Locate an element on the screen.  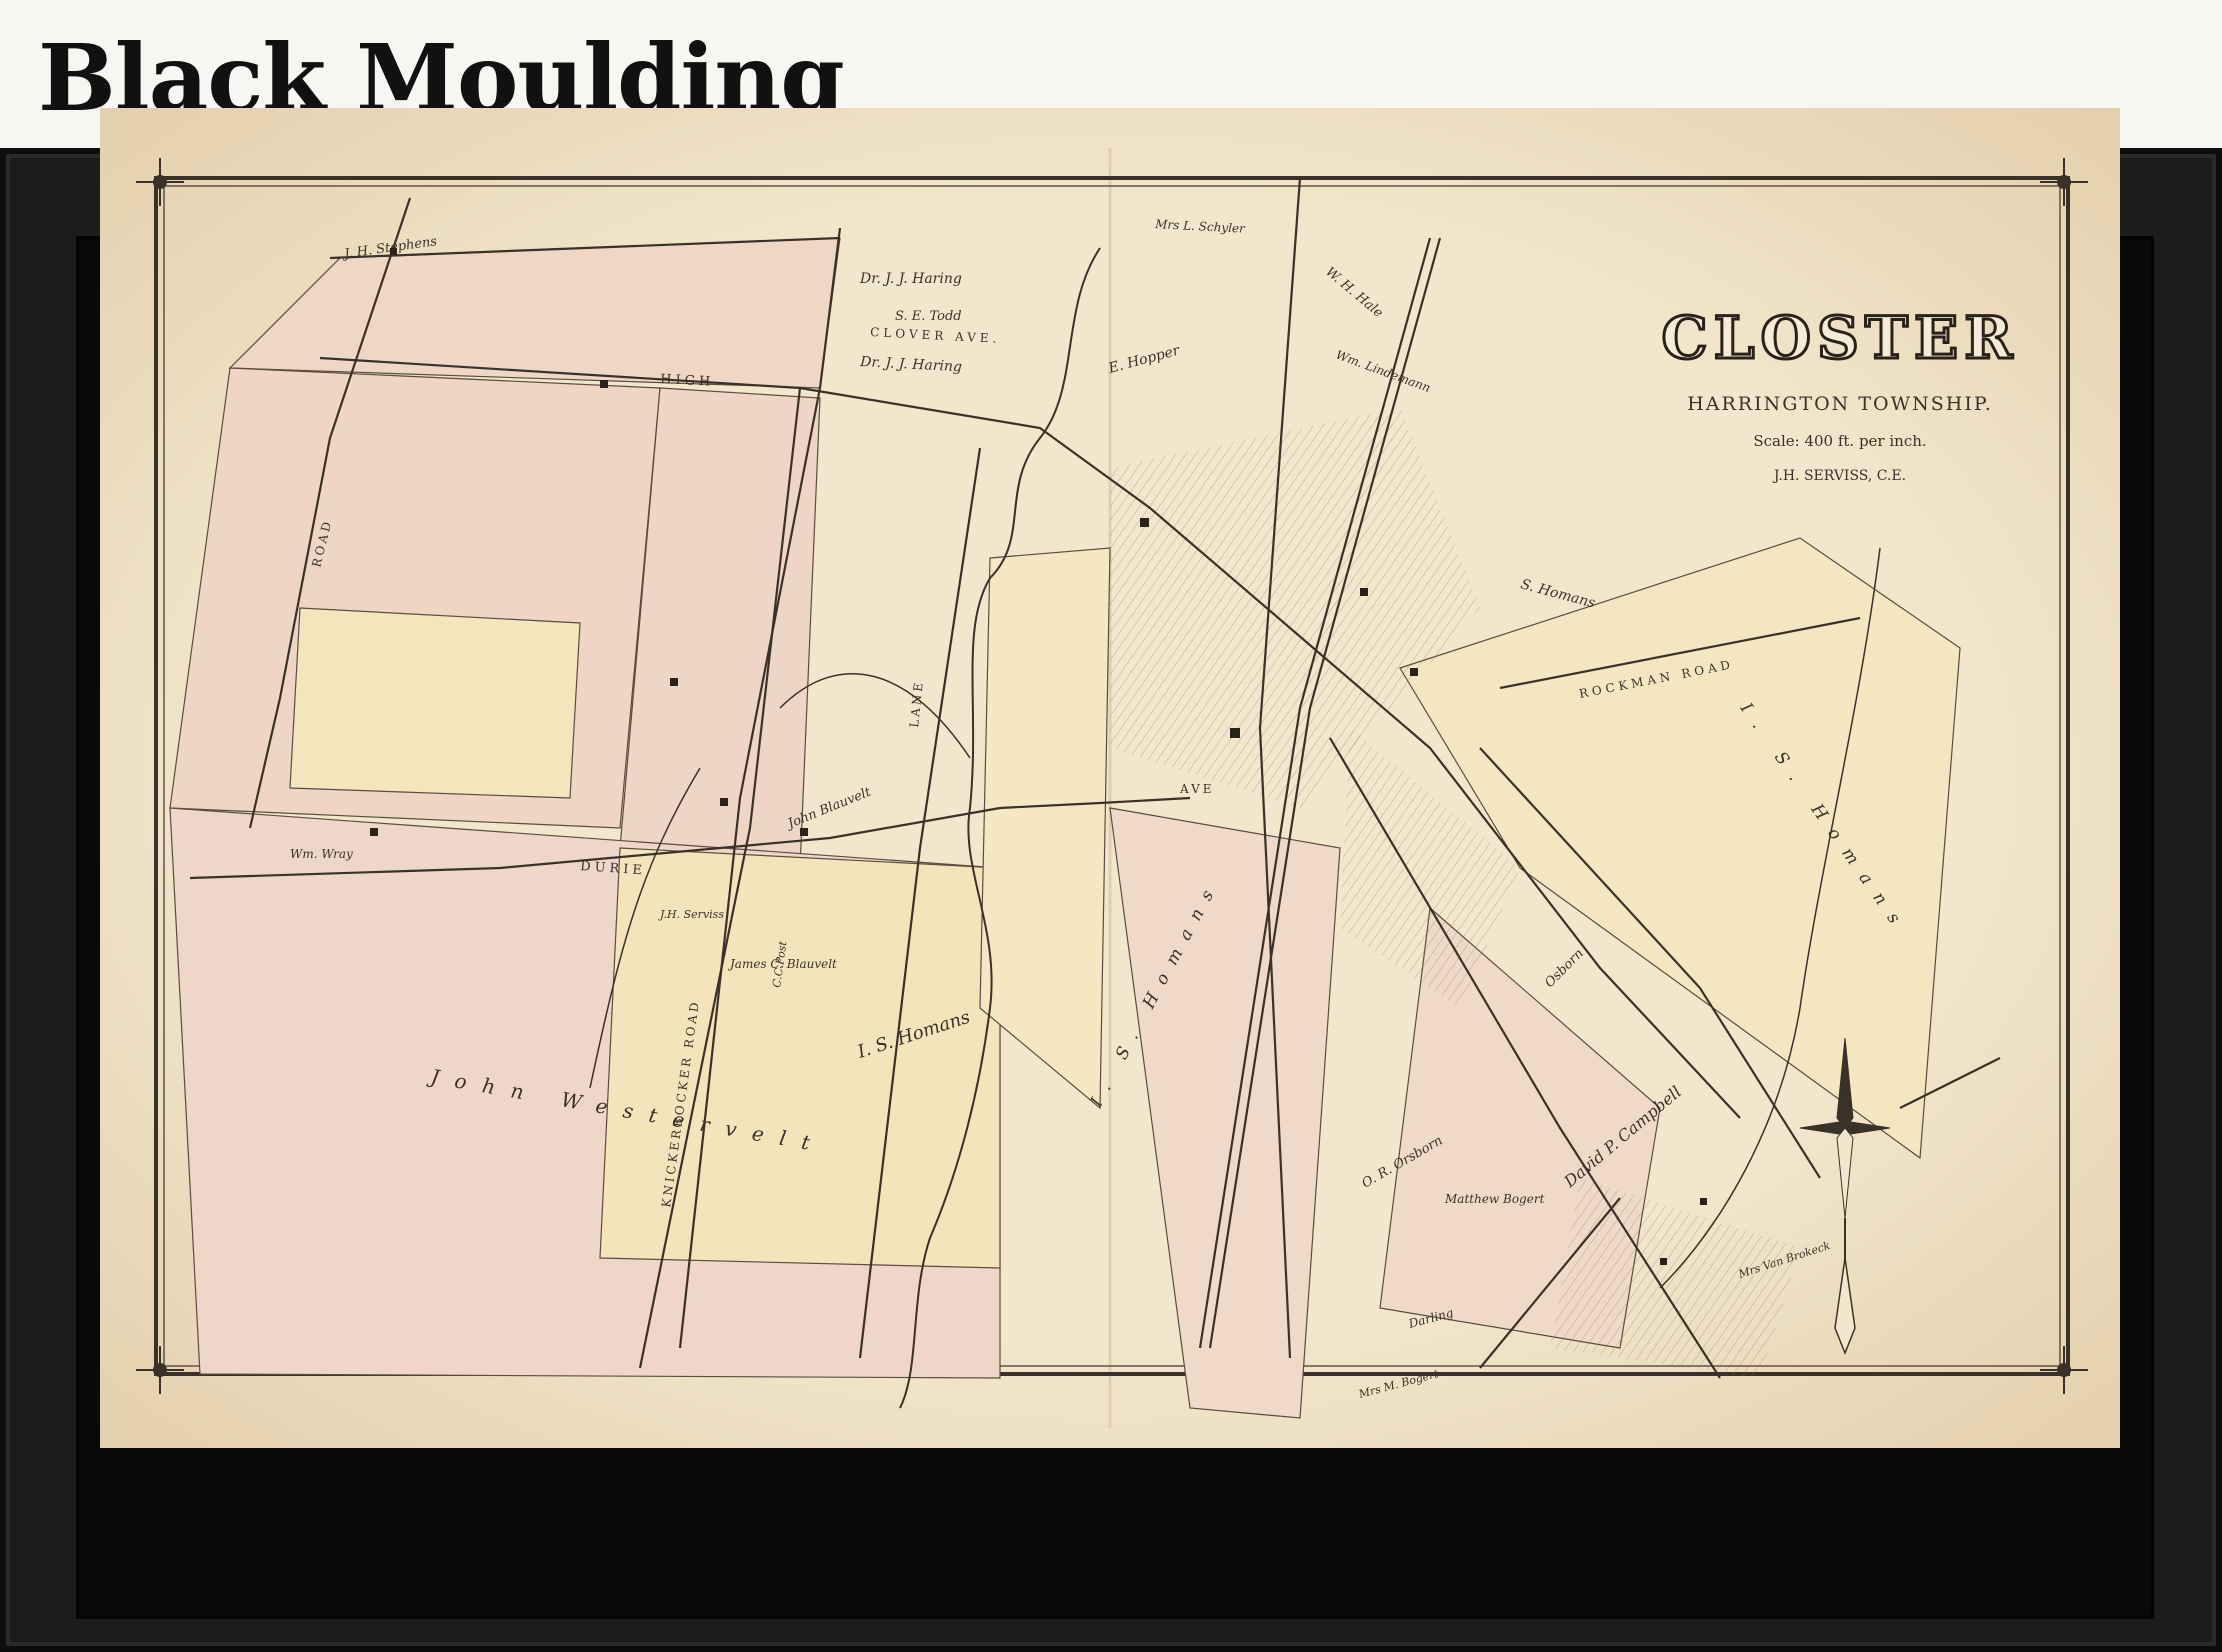
parcel-center-yellow is located at coordinates (1045, 828).